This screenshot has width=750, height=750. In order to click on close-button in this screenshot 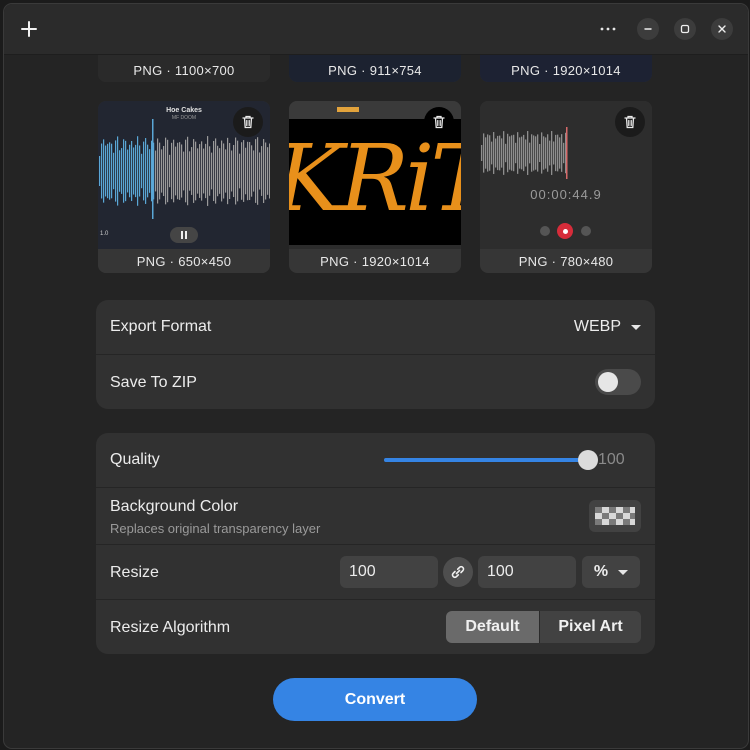, I will do `click(722, 29)`.